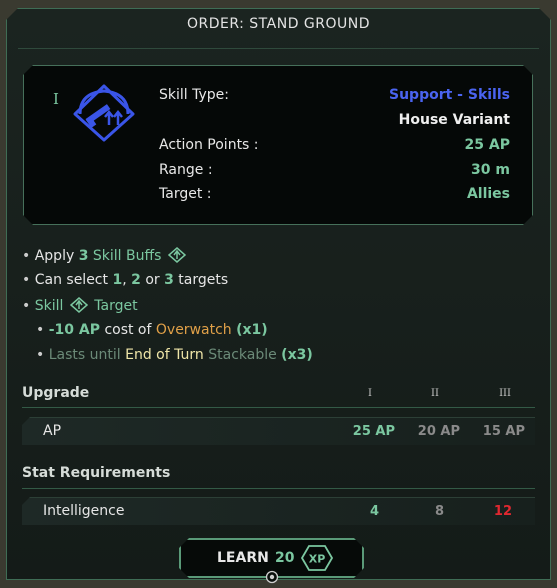 This screenshot has width=557, height=588. What do you see at coordinates (370, 393) in the screenshot?
I see `upgrade-col-1: I` at bounding box center [370, 393].